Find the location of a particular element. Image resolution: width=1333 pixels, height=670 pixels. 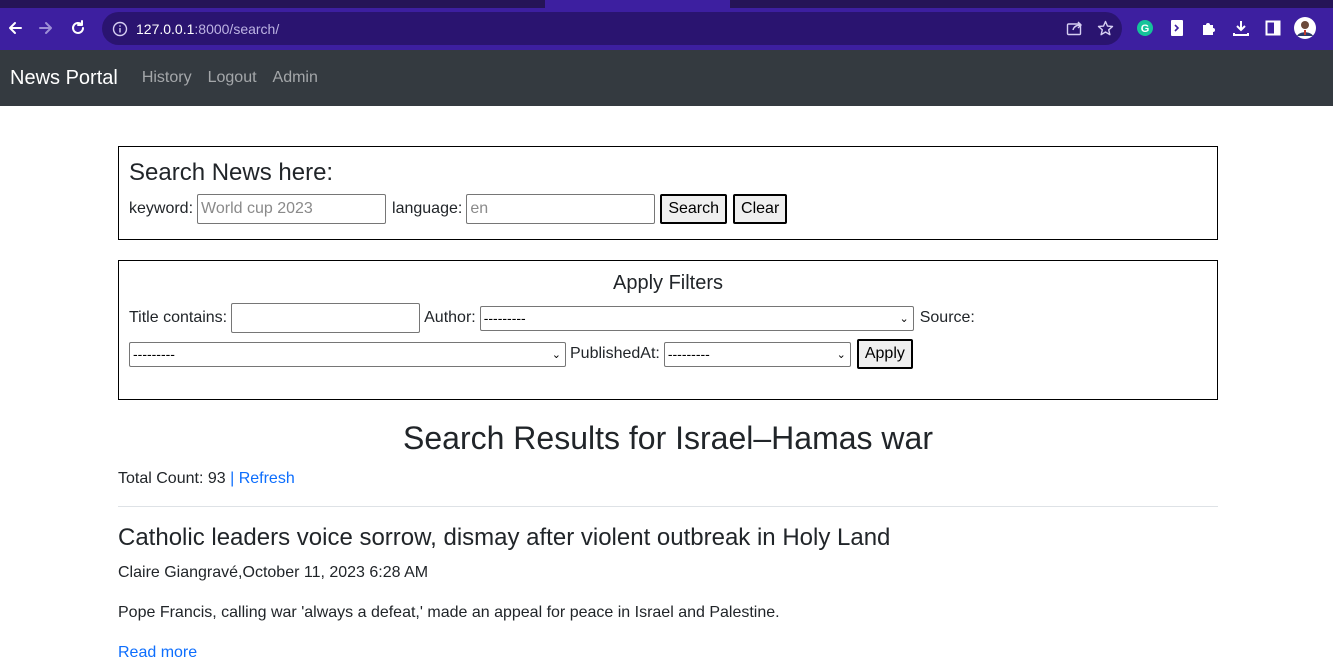

title-contains-label: Title contains: is located at coordinates (178, 317).